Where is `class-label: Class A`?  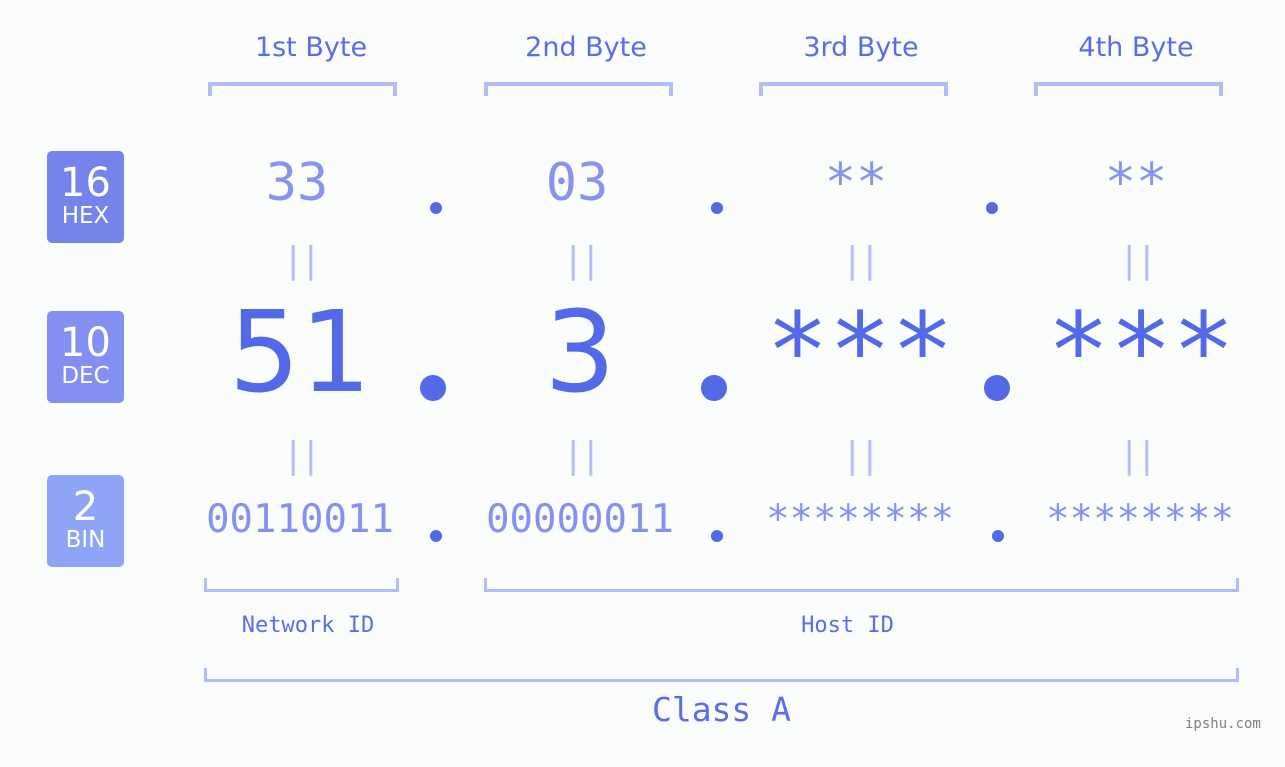 class-label: Class A is located at coordinates (721, 709).